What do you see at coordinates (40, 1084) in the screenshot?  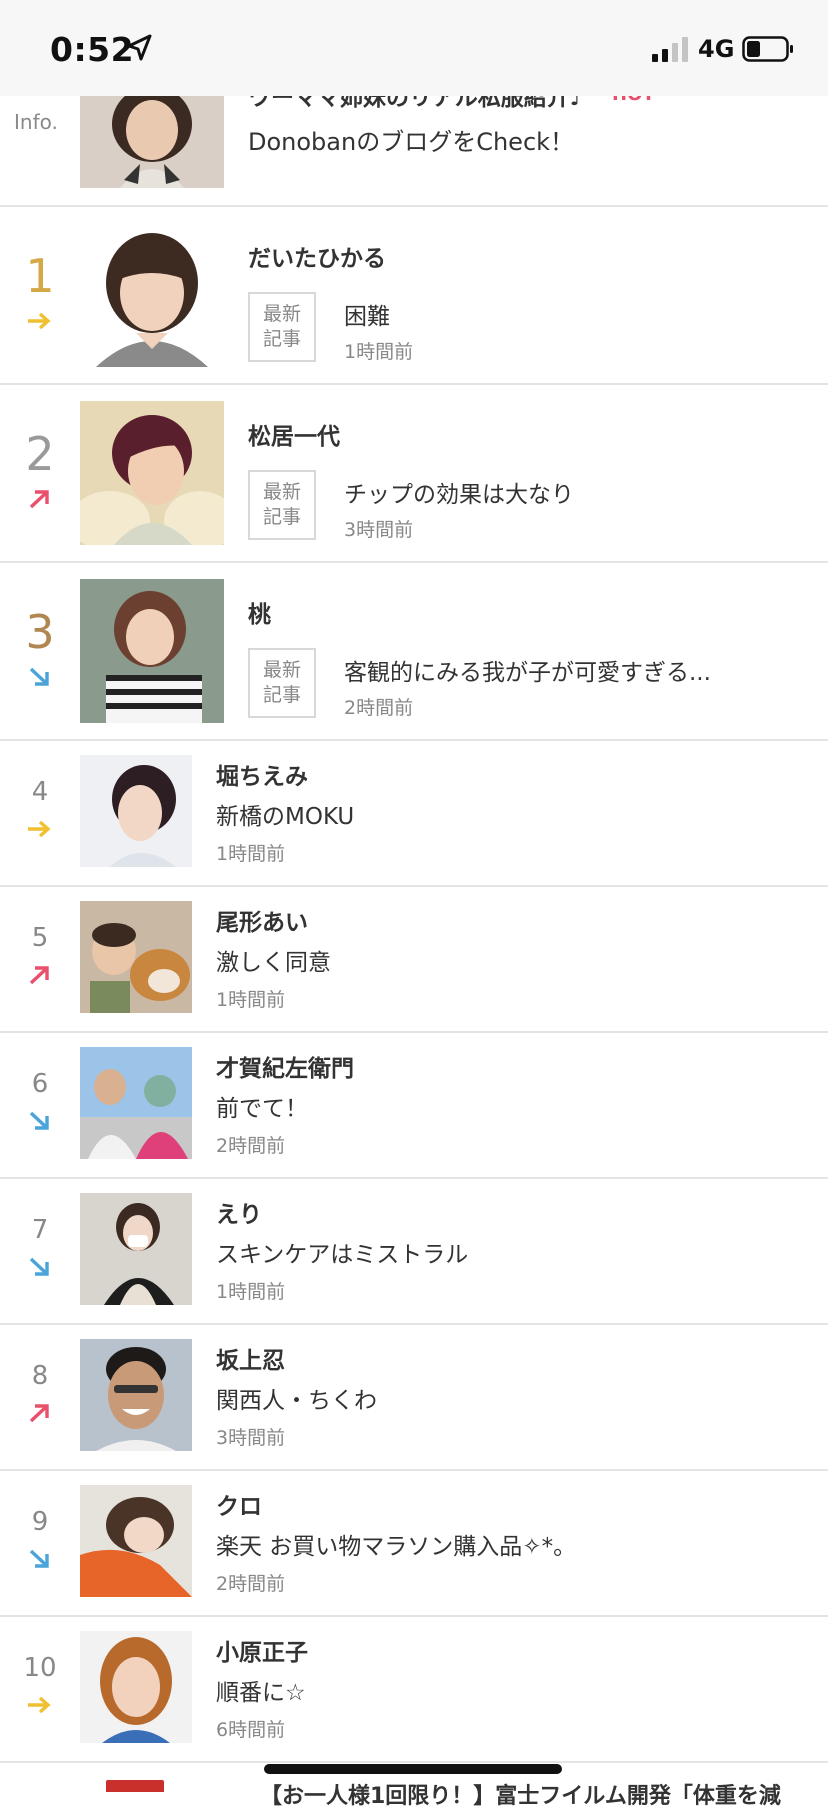 I see `rank-number: 6` at bounding box center [40, 1084].